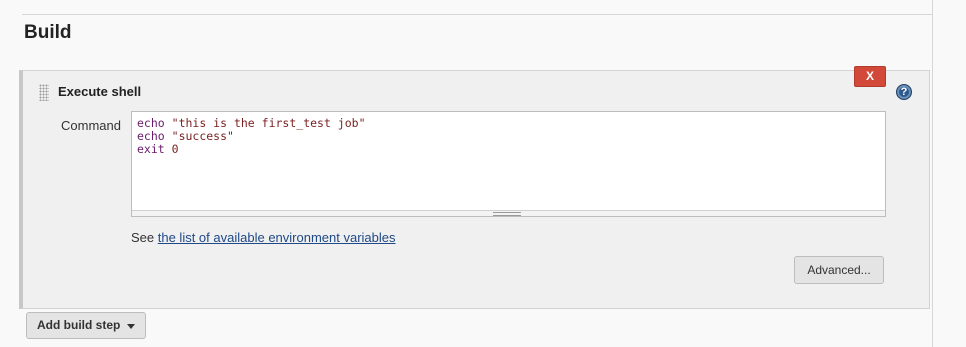 The image size is (966, 347). What do you see at coordinates (144, 237) in the screenshot?
I see `env-vars-prefix: See` at bounding box center [144, 237].